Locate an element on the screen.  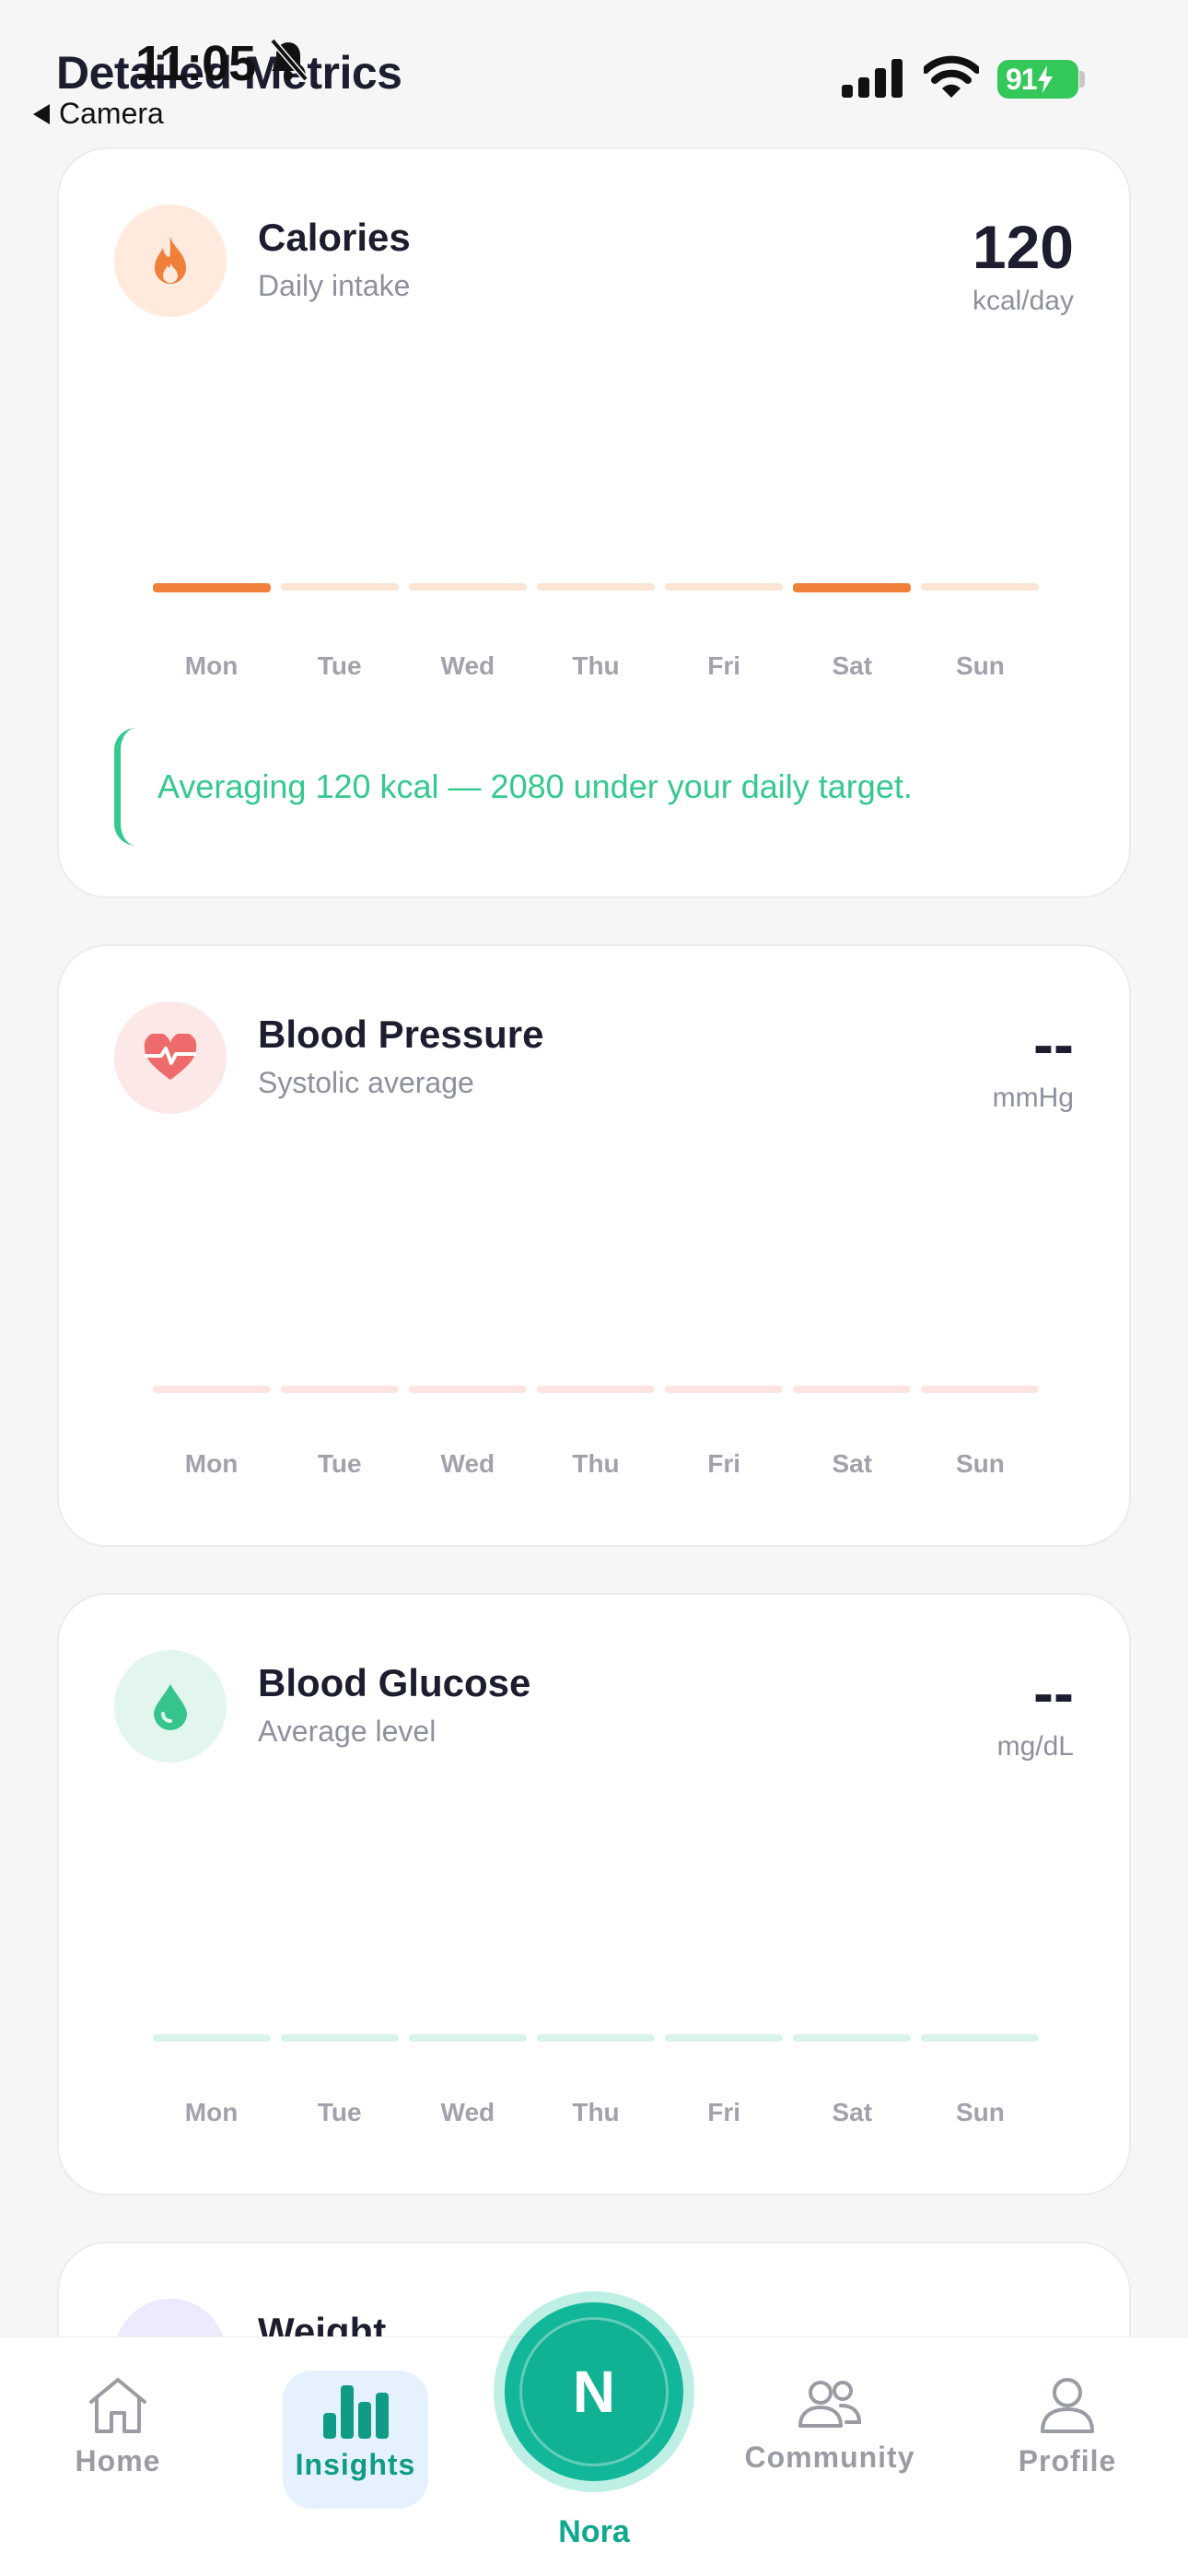
calories-icon-badge is located at coordinates (170, 261).